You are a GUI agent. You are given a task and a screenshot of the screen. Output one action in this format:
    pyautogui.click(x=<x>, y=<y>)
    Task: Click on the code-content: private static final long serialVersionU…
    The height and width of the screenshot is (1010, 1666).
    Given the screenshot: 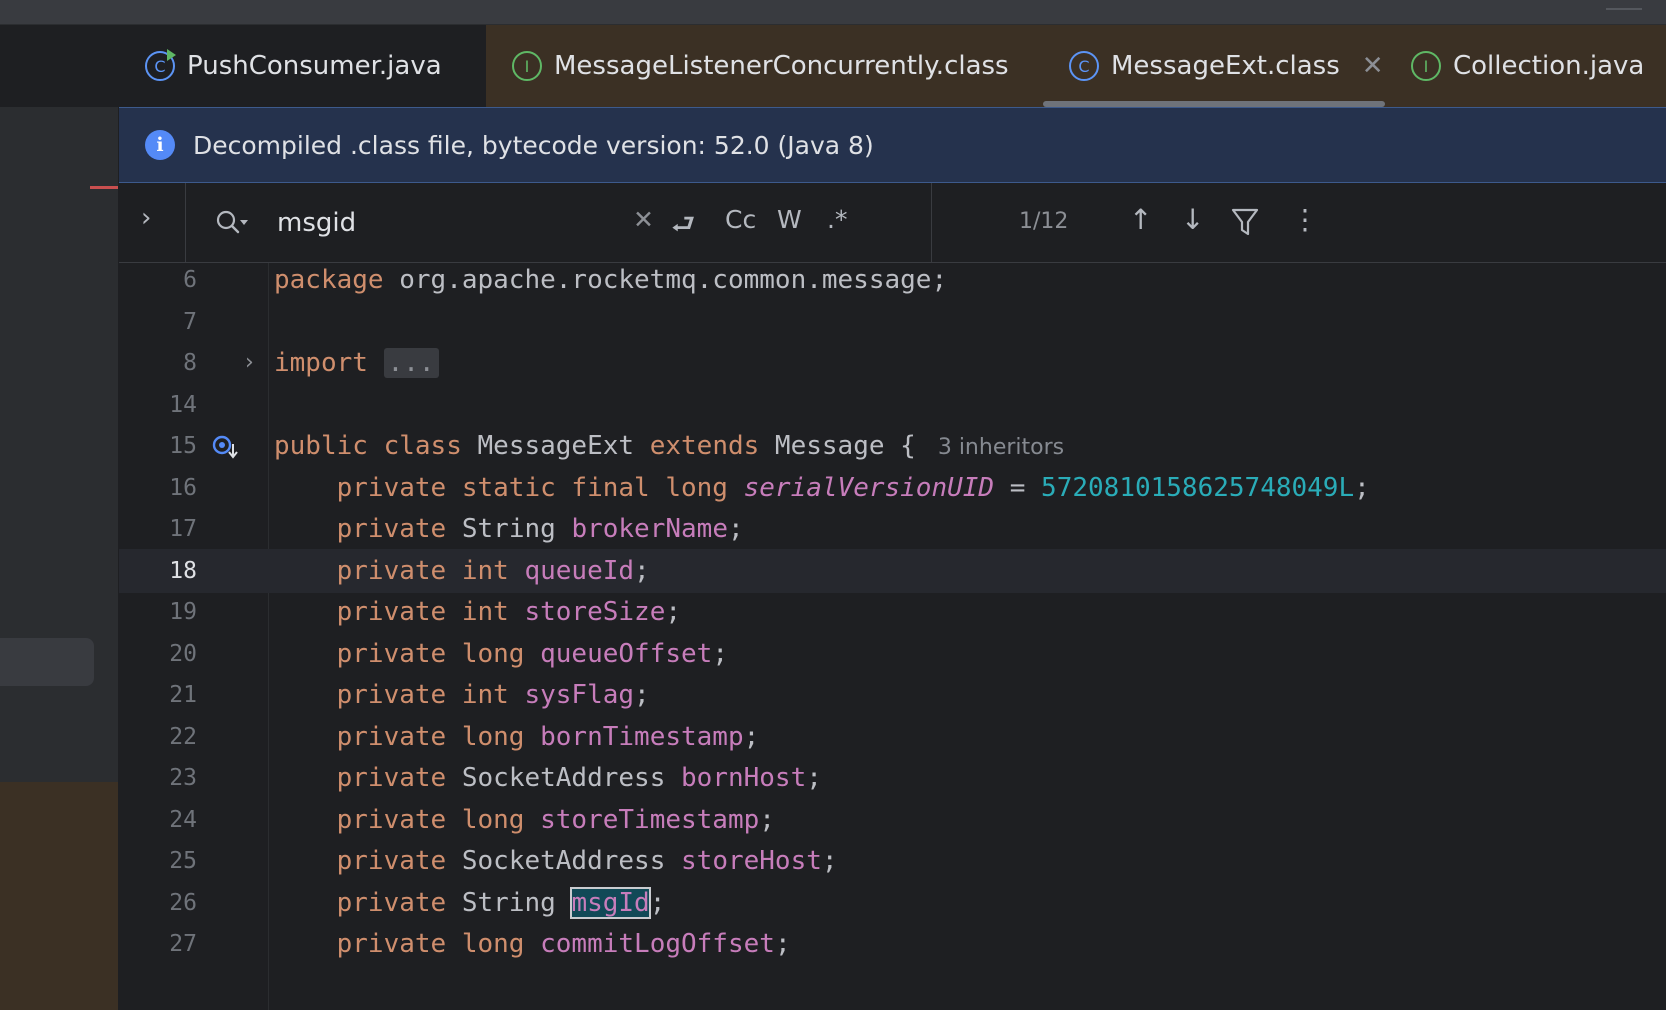 What is the action you would take?
    pyautogui.click(x=822, y=488)
    